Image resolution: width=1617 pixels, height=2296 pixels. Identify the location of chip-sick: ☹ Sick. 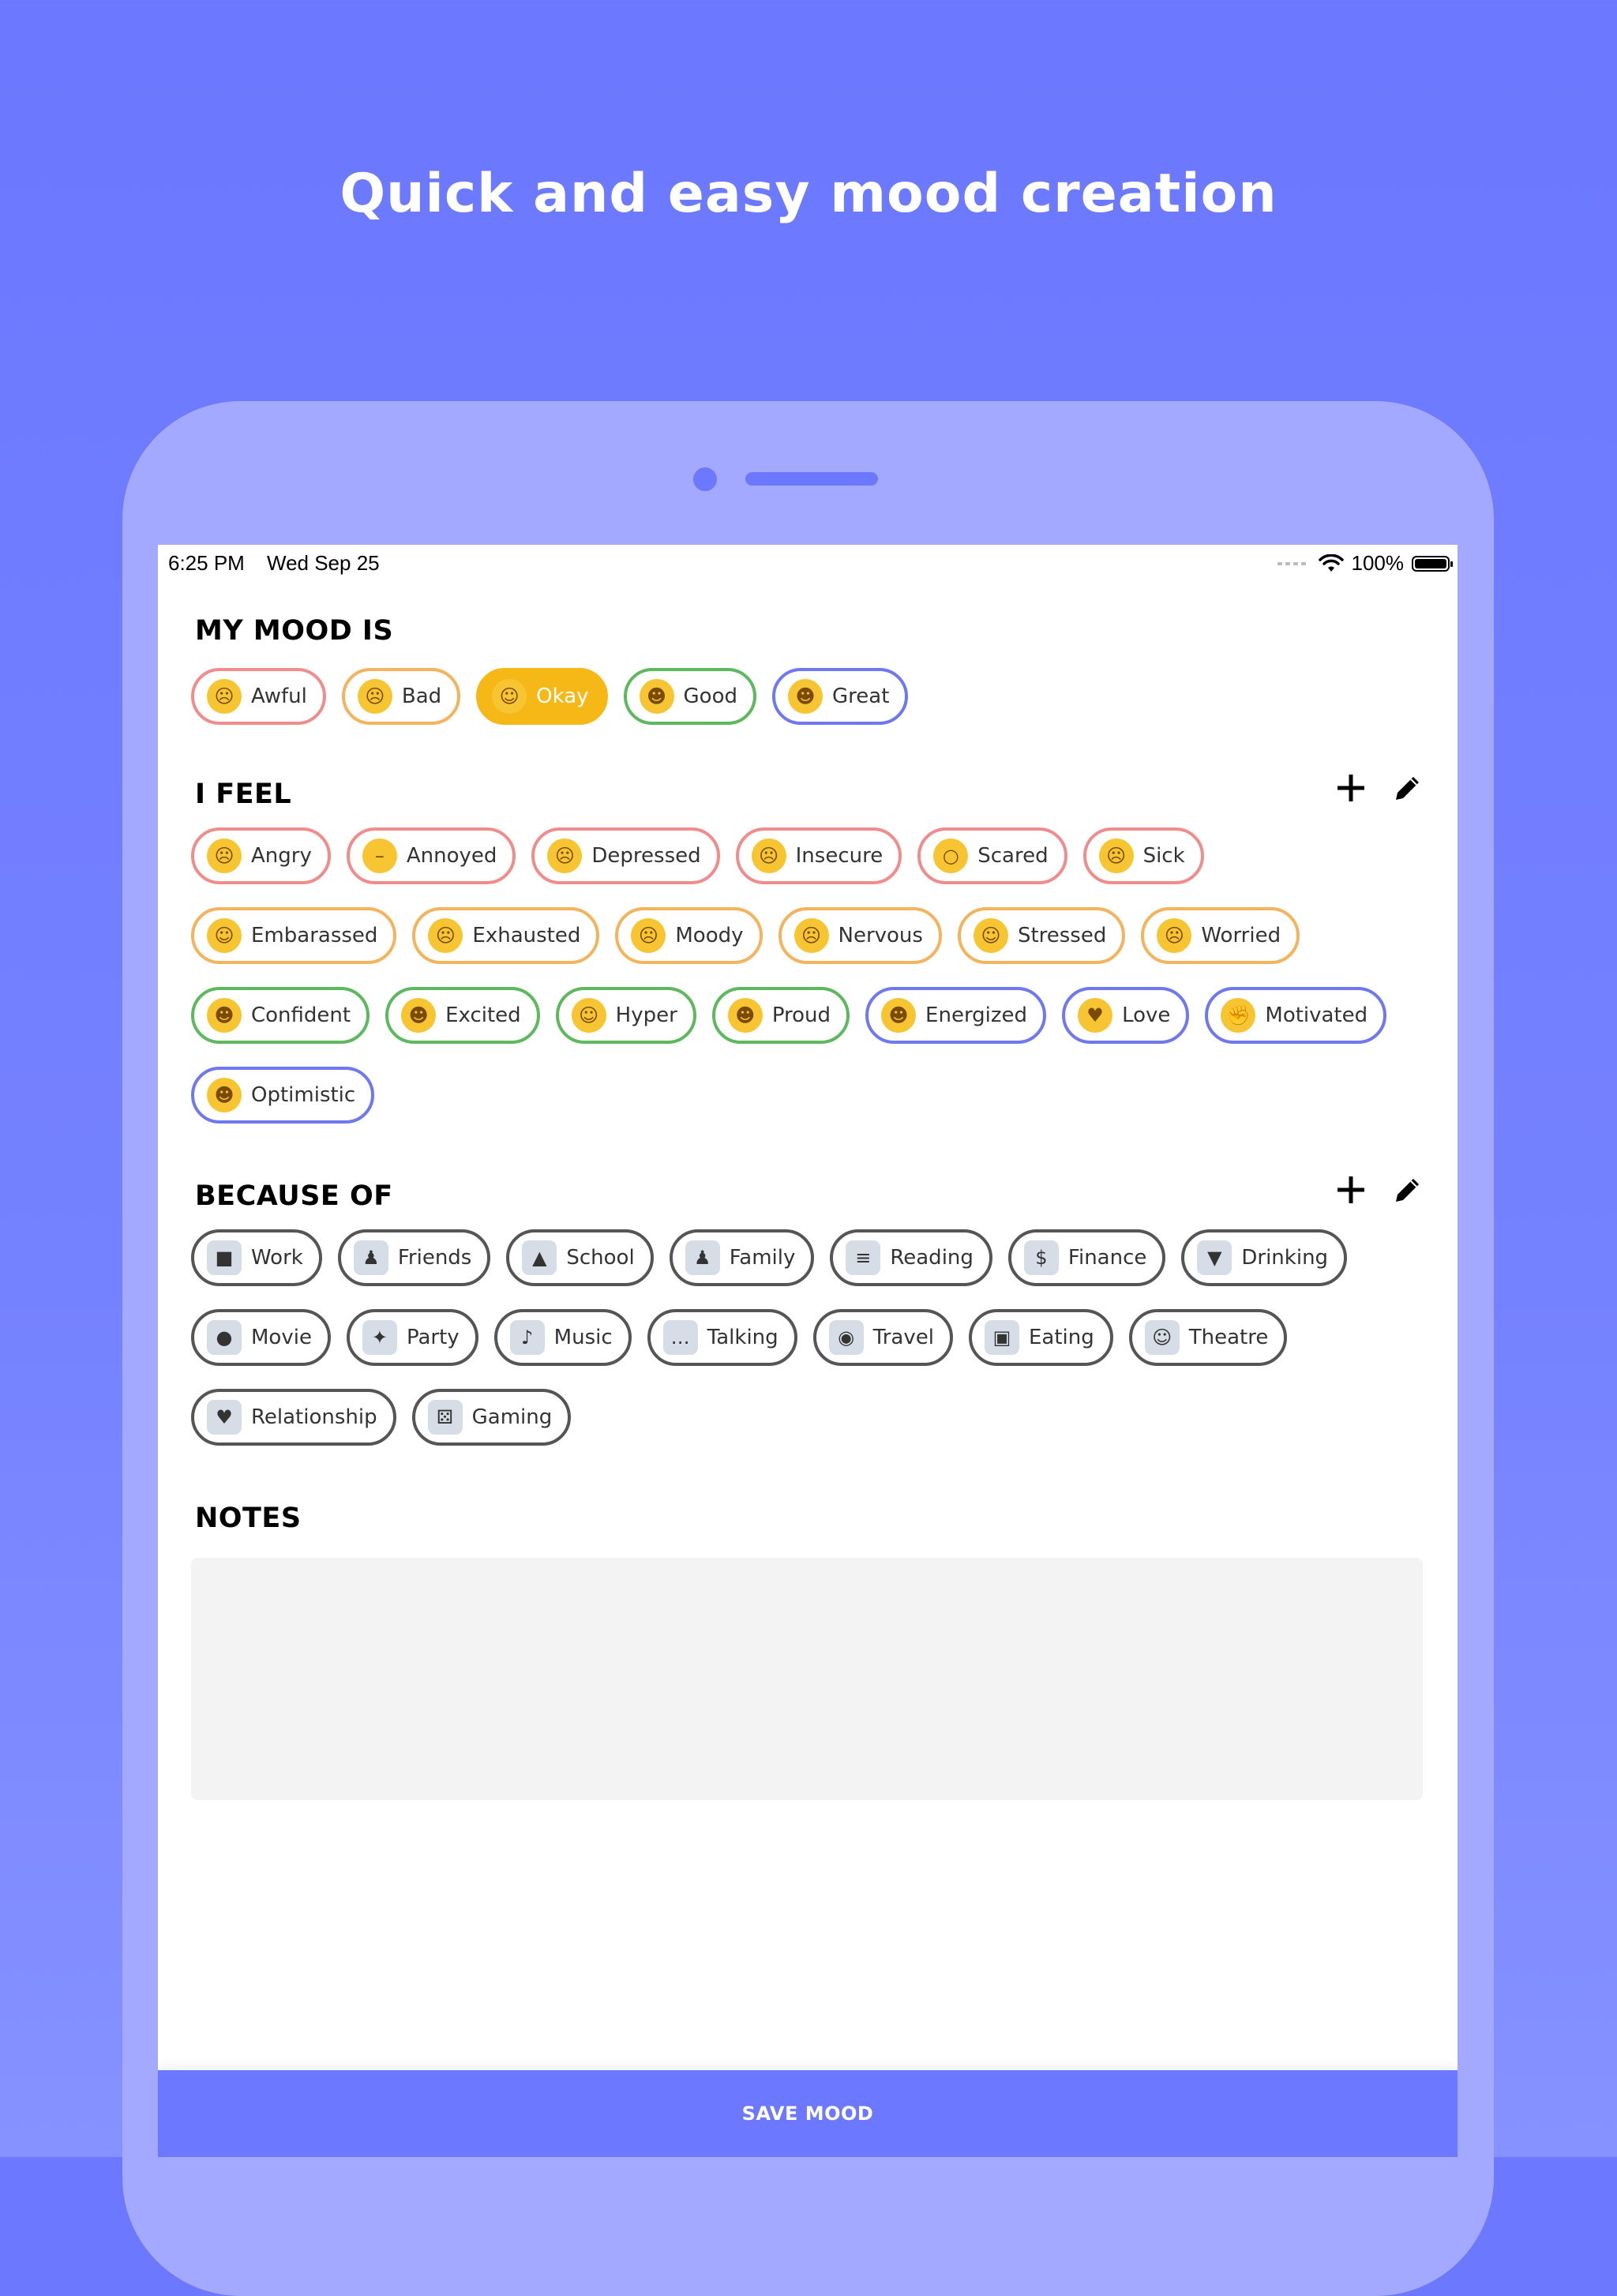
(1143, 855).